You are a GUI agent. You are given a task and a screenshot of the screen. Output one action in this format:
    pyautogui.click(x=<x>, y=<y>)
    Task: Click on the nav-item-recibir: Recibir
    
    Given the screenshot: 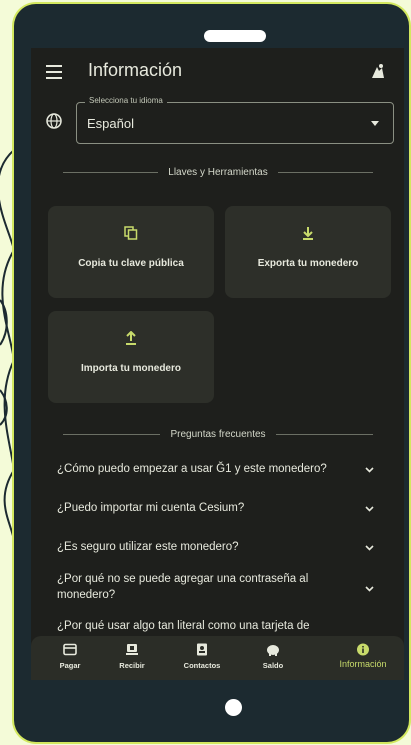 What is the action you would take?
    pyautogui.click(x=132, y=658)
    